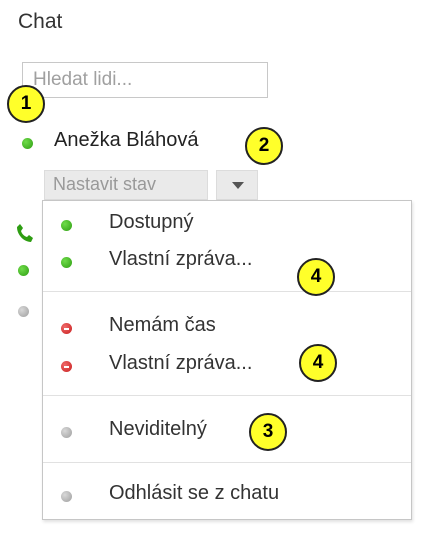 The image size is (425, 534). What do you see at coordinates (227, 432) in the screenshot?
I see `menu-item-invisible: Neviditelný` at bounding box center [227, 432].